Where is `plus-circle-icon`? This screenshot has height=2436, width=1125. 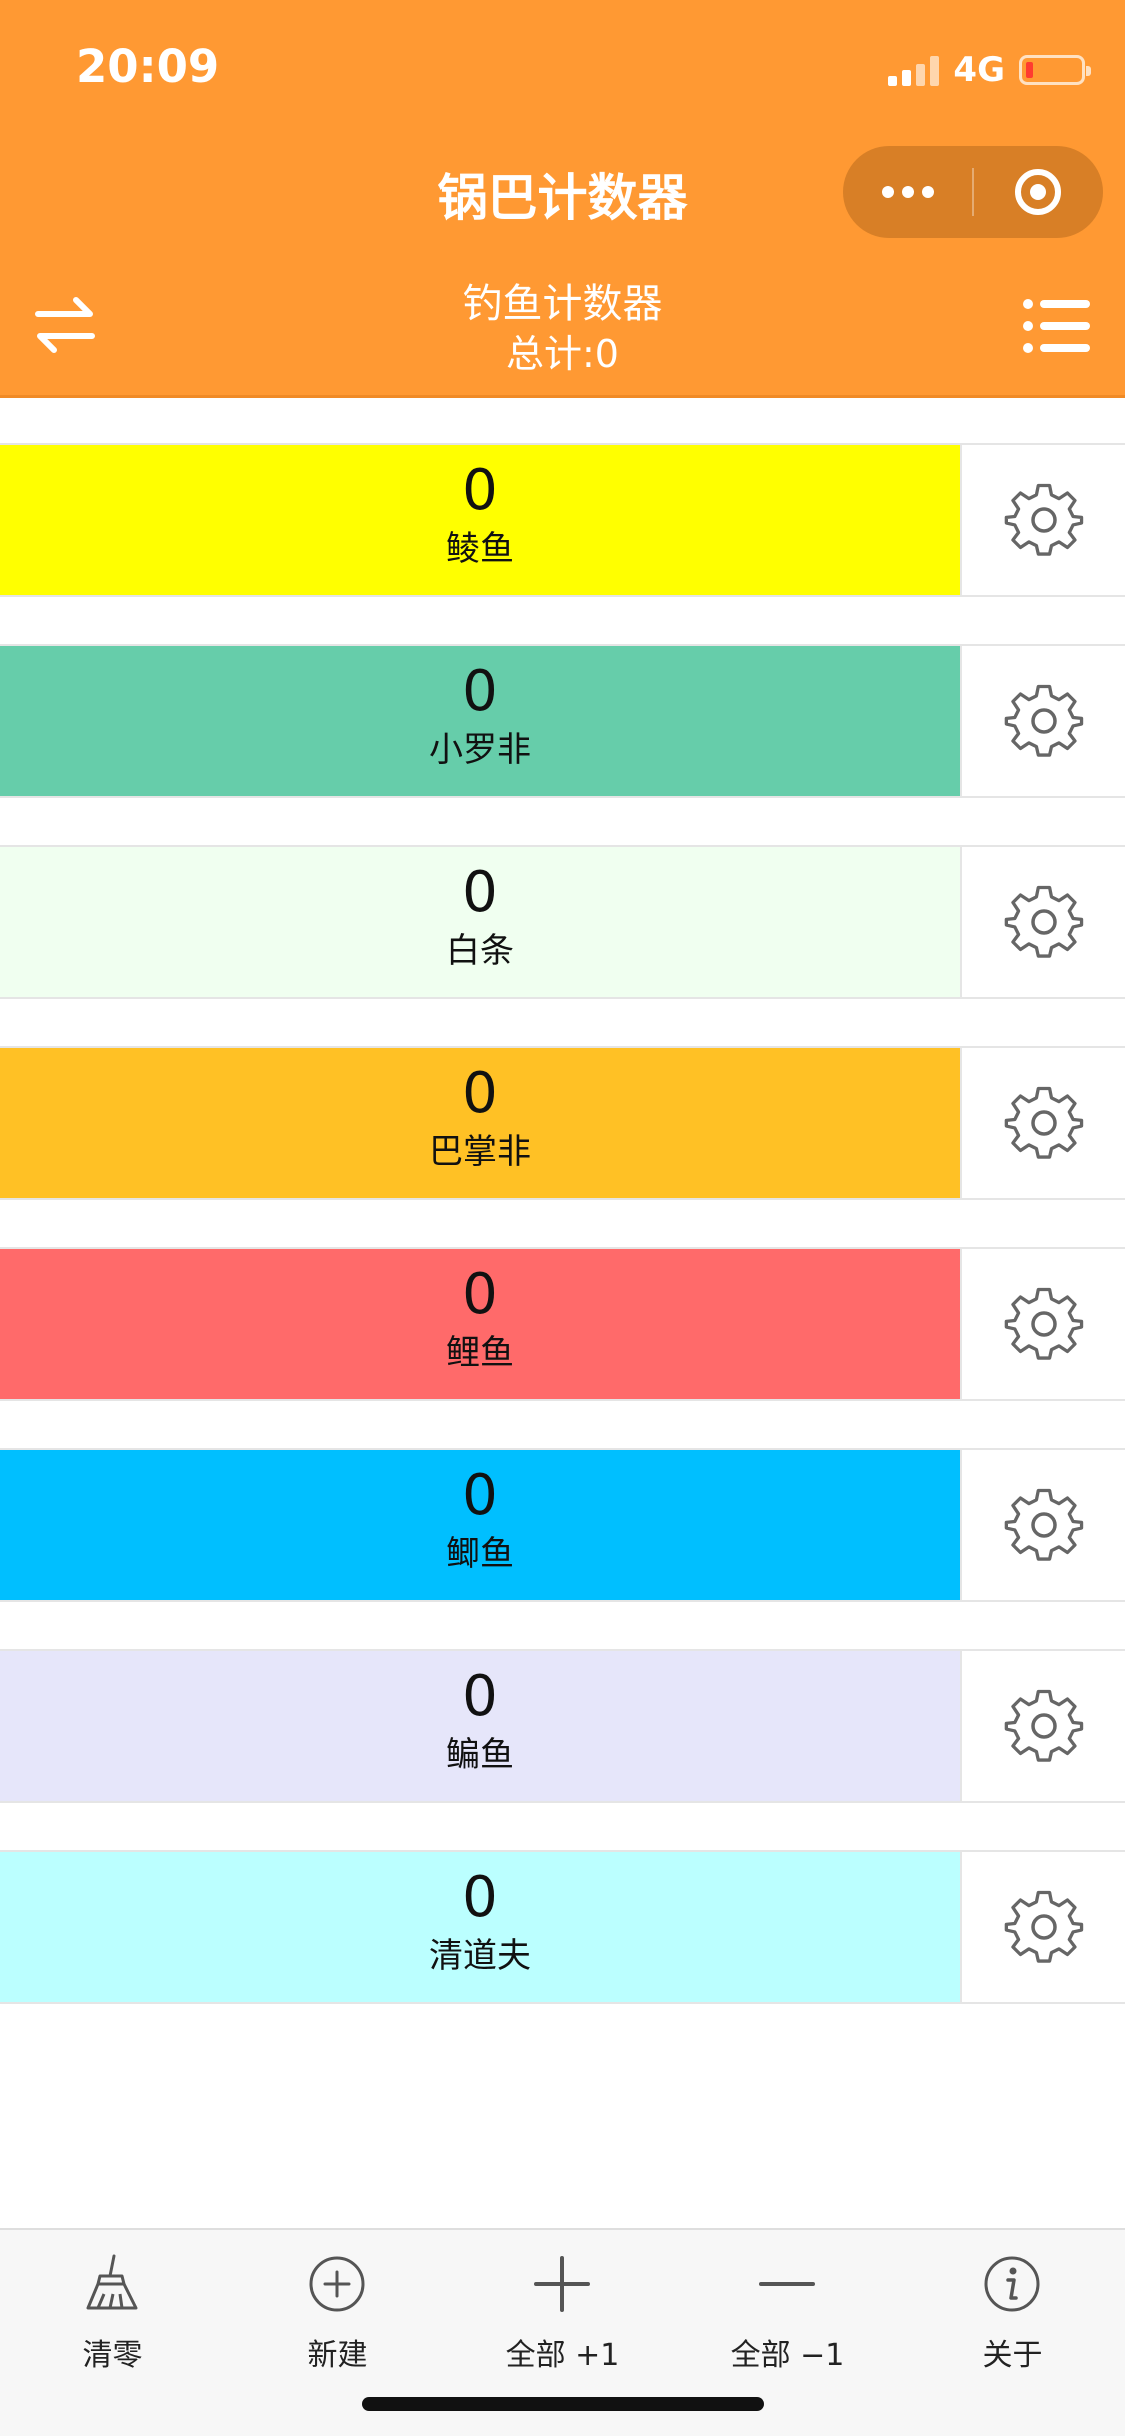 plus-circle-icon is located at coordinates (337, 2284).